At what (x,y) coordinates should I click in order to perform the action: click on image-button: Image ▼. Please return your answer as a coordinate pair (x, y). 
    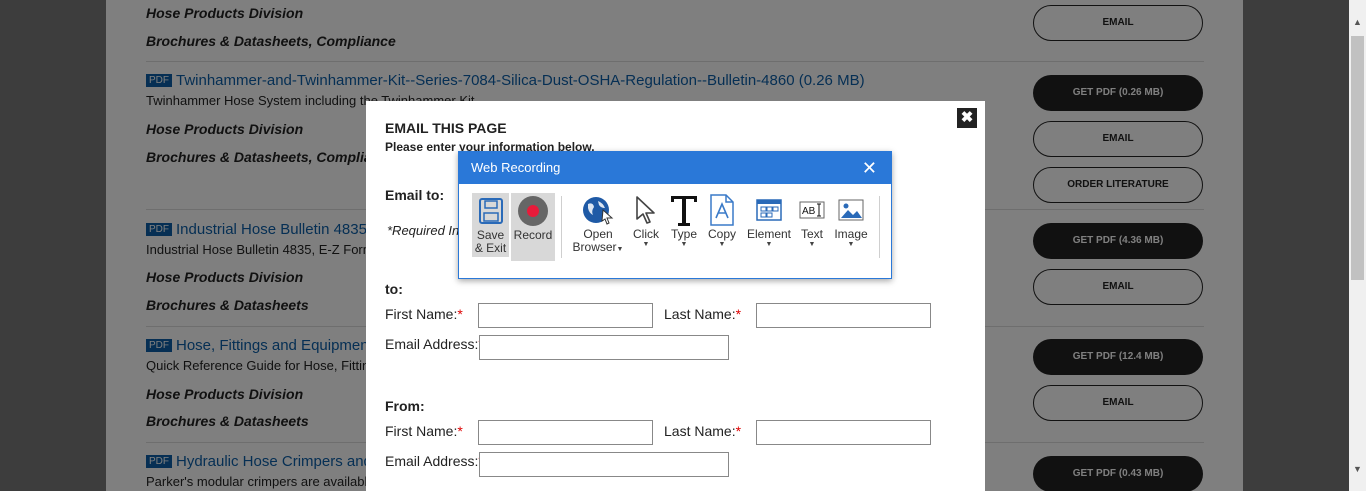
    Looking at the image, I should click on (851, 220).